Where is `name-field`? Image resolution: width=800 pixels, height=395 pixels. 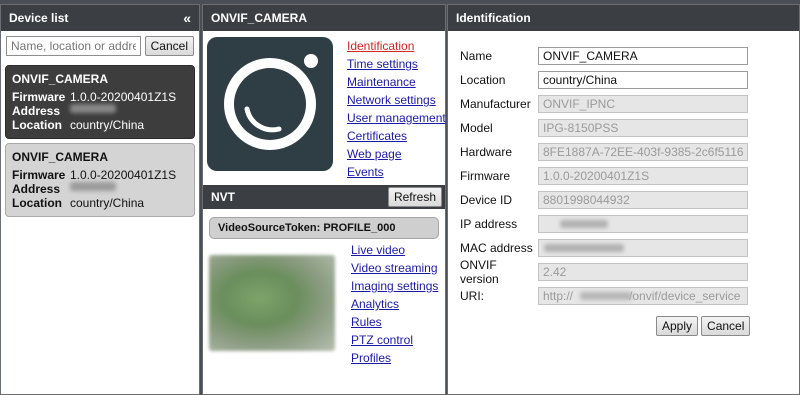 name-field is located at coordinates (643, 56).